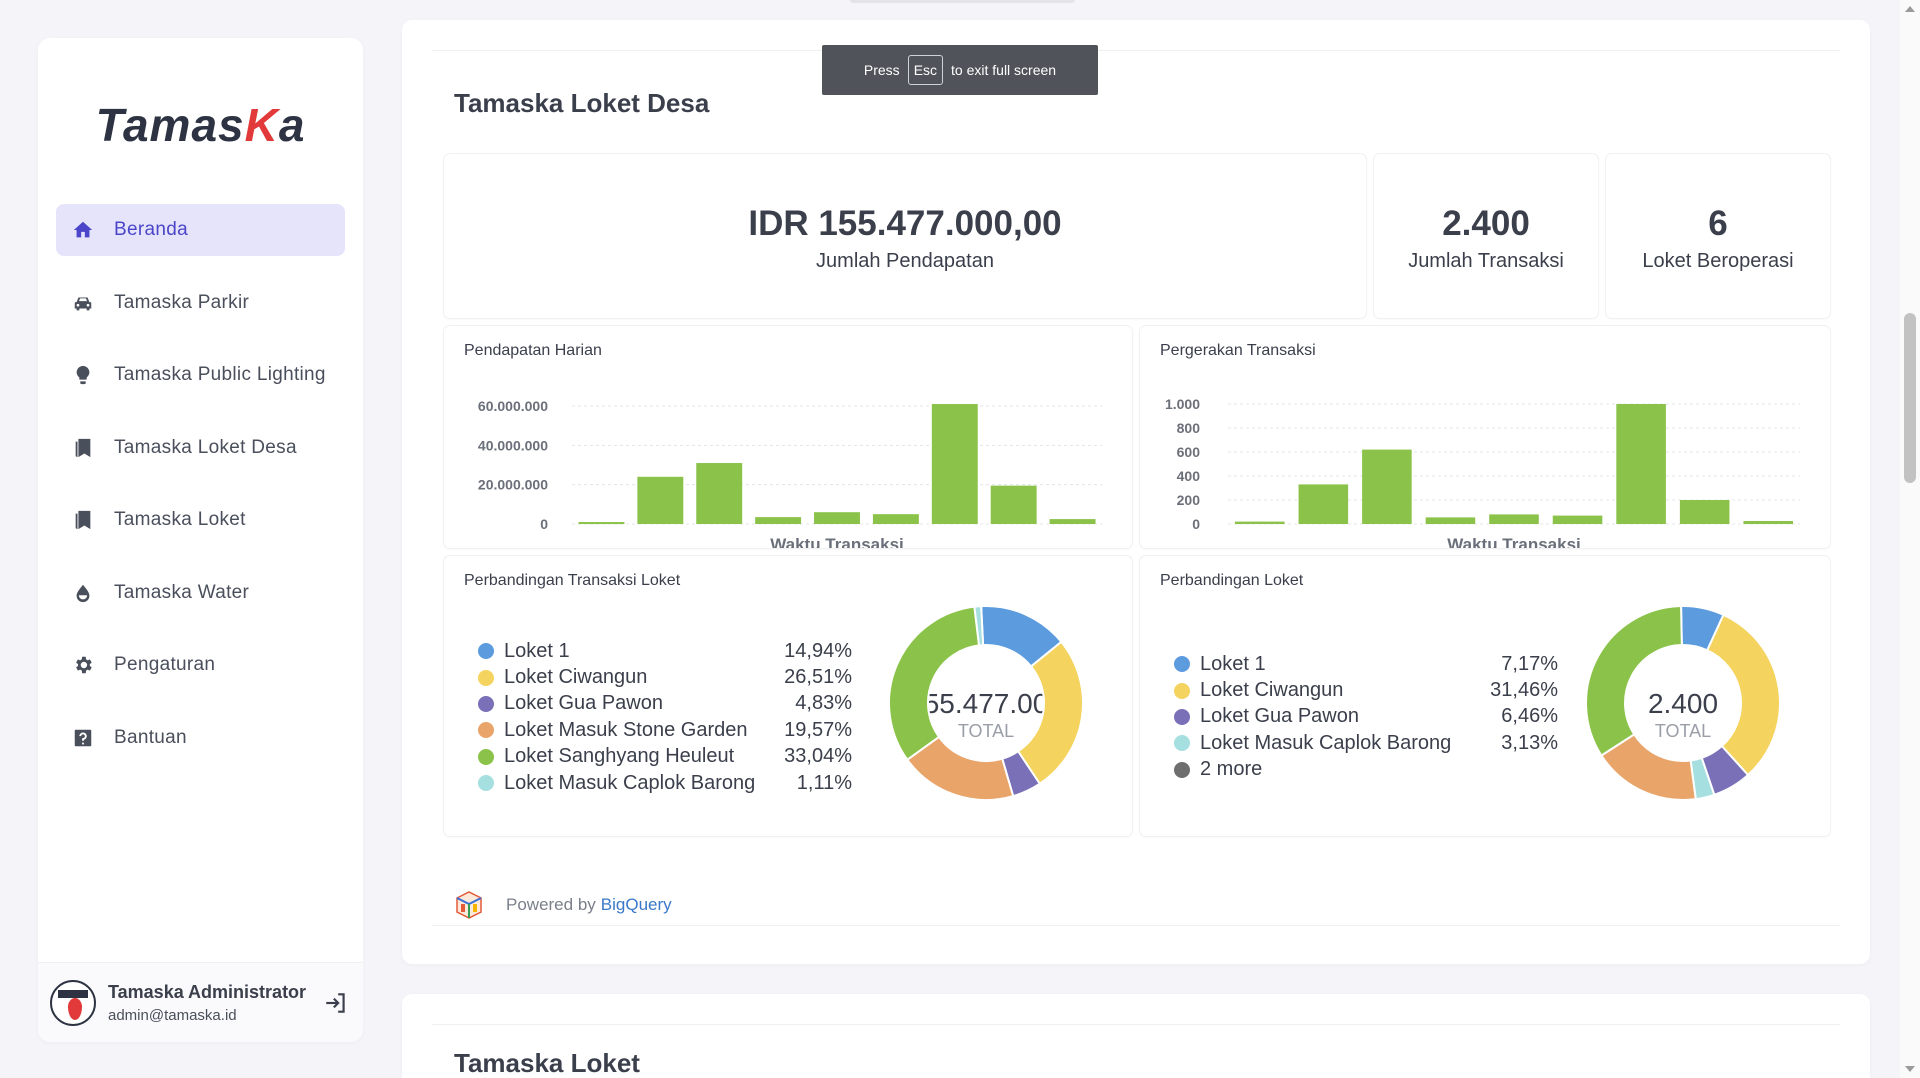  What do you see at coordinates (200, 125) in the screenshot?
I see `tamaska-logo: TamasKa` at bounding box center [200, 125].